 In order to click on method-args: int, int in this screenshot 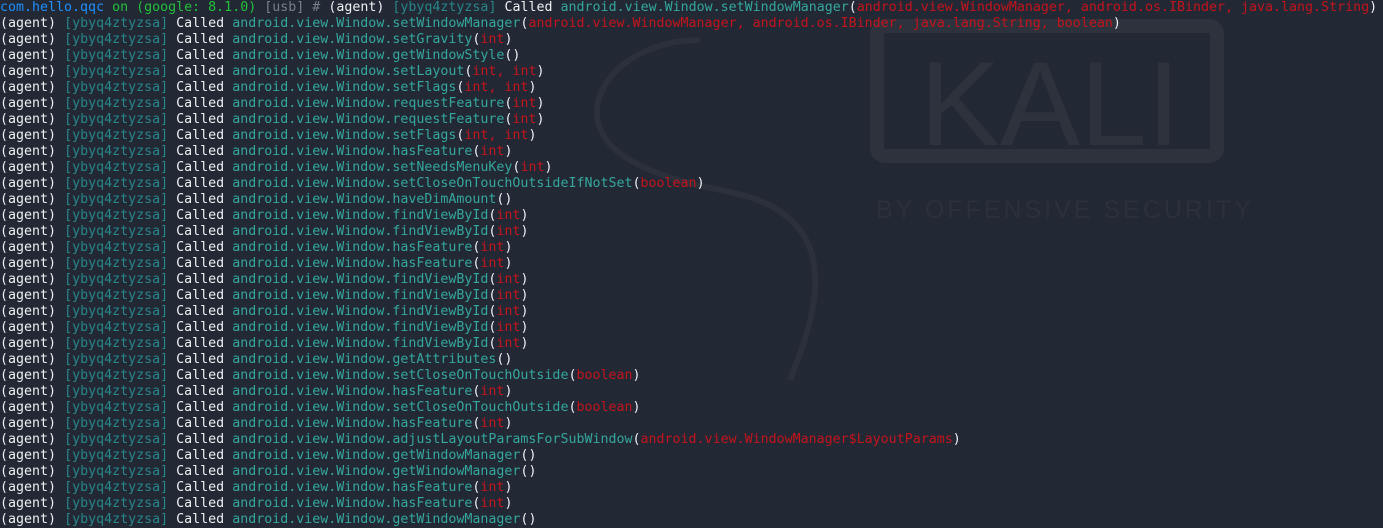, I will do `click(504, 71)`.